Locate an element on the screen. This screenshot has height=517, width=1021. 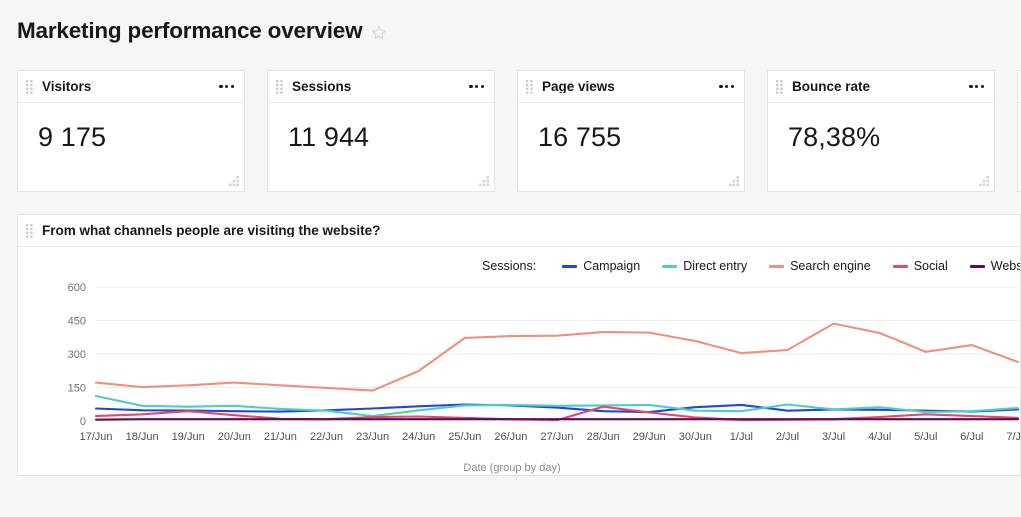
kpi-card-bounce-rate: Bounce rate 78,38% is located at coordinates (881, 131).